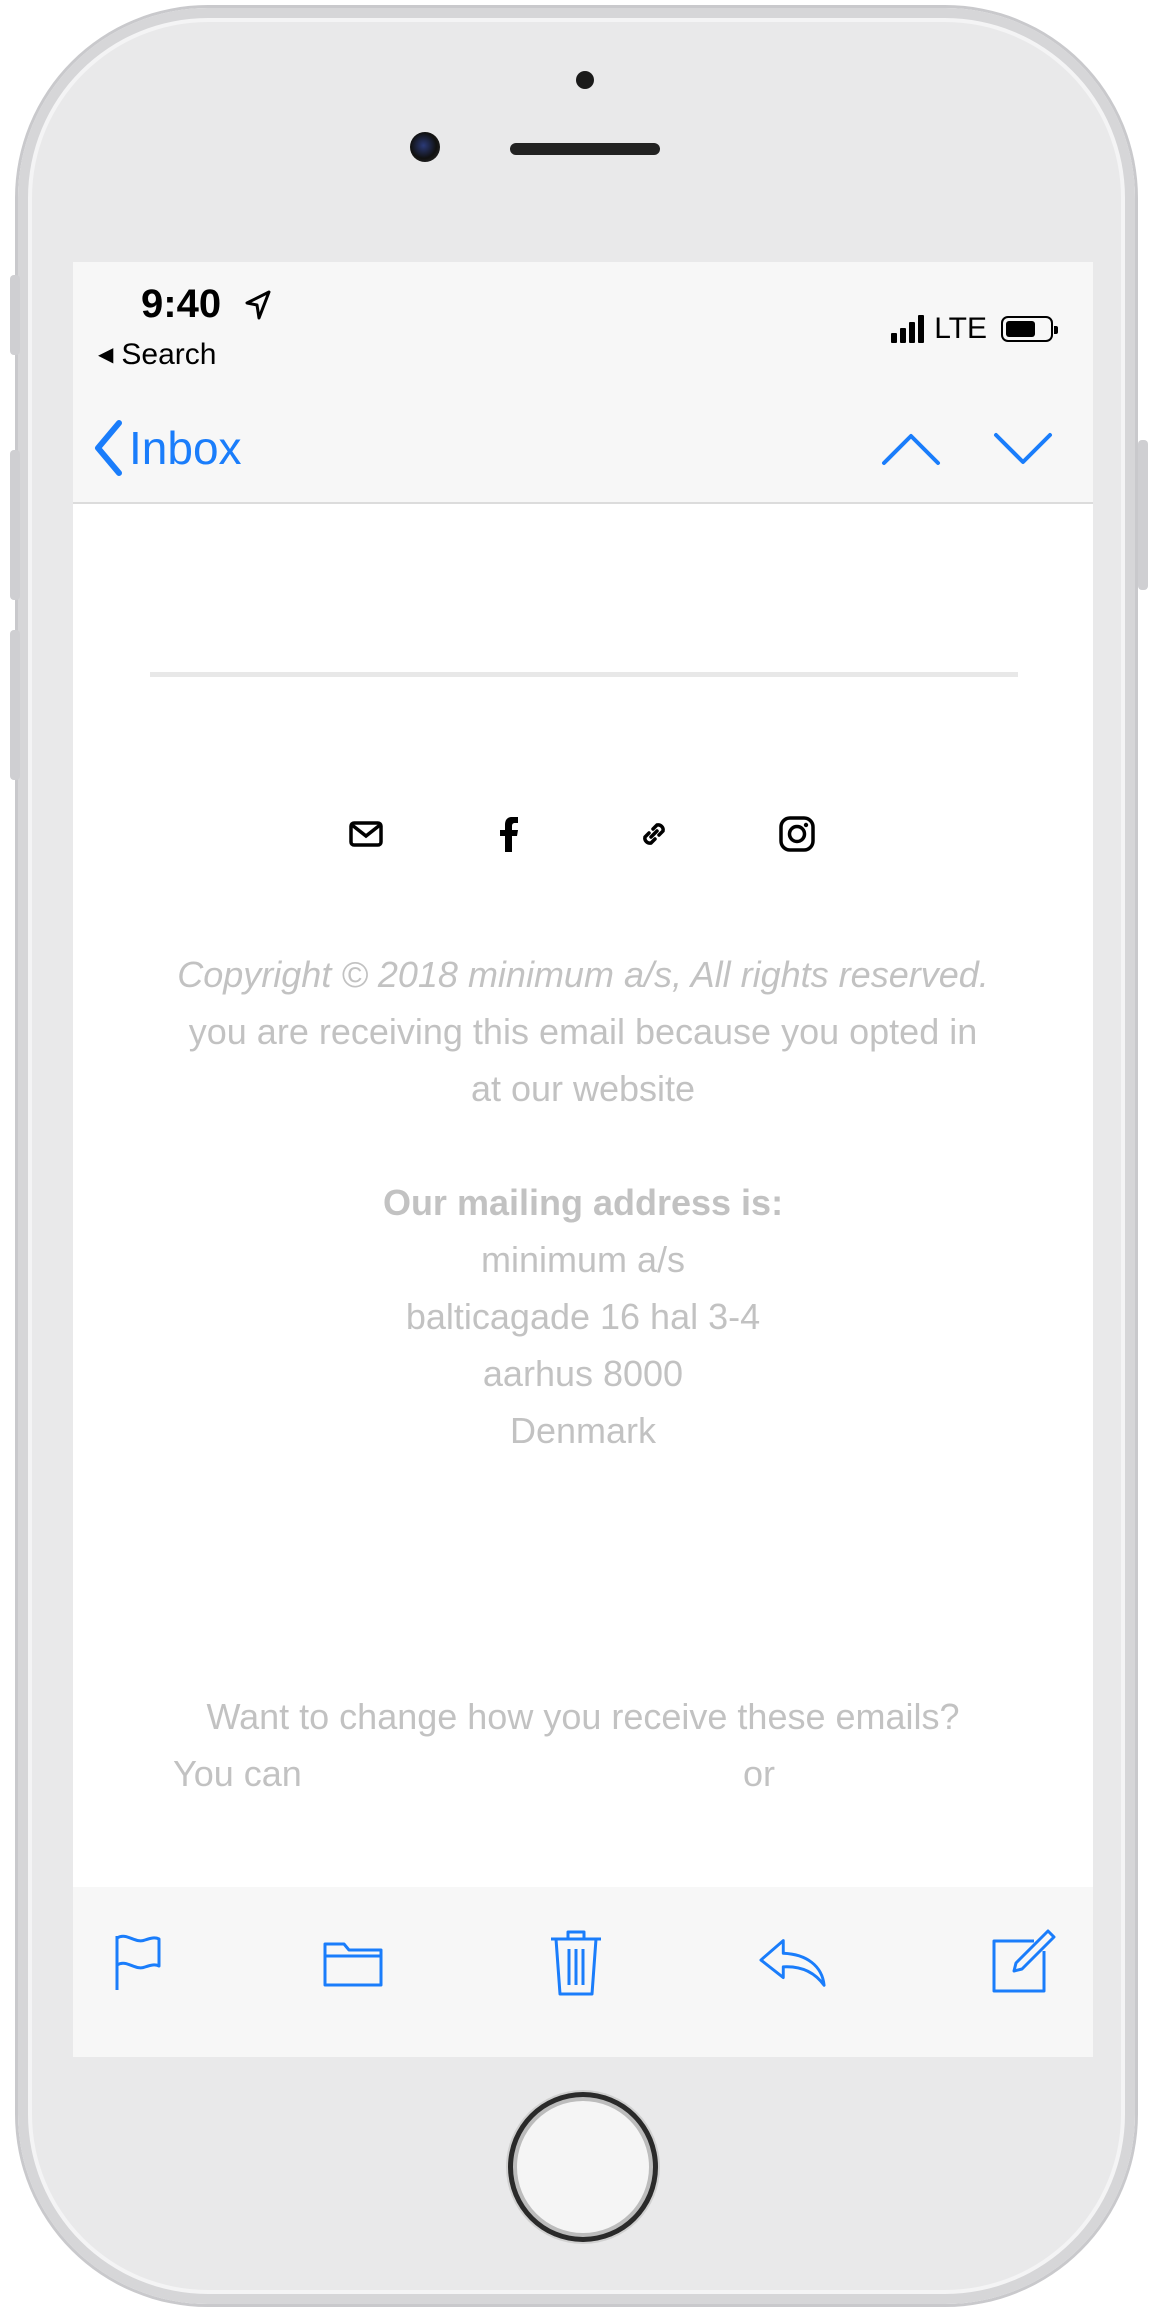 The width and height of the screenshot is (1149, 2310). What do you see at coordinates (576, 1962) in the screenshot?
I see `trash-icon` at bounding box center [576, 1962].